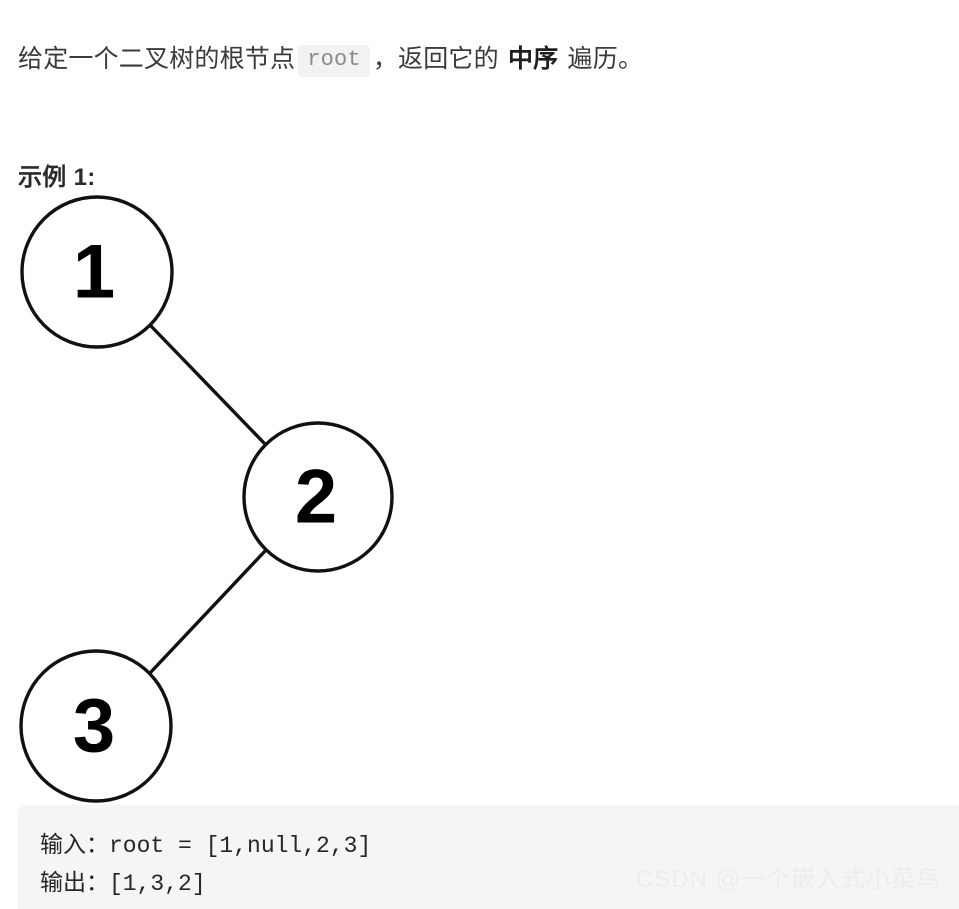 The height and width of the screenshot is (909, 959). Describe the element at coordinates (435, 59) in the screenshot. I see `problem-text-after-code: ，返回它的` at that location.